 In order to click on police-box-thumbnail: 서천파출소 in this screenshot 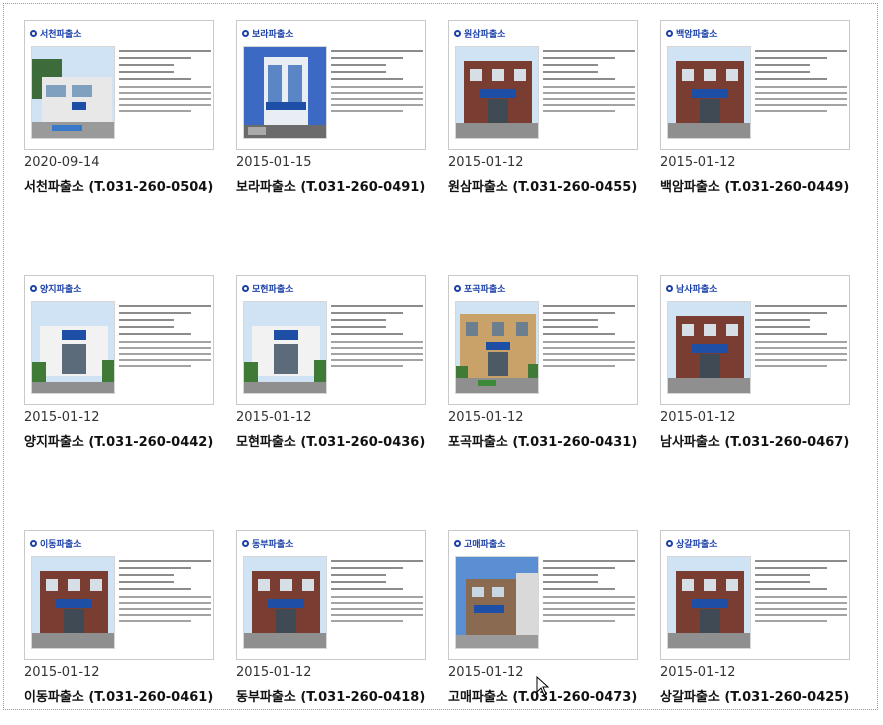, I will do `click(119, 85)`.